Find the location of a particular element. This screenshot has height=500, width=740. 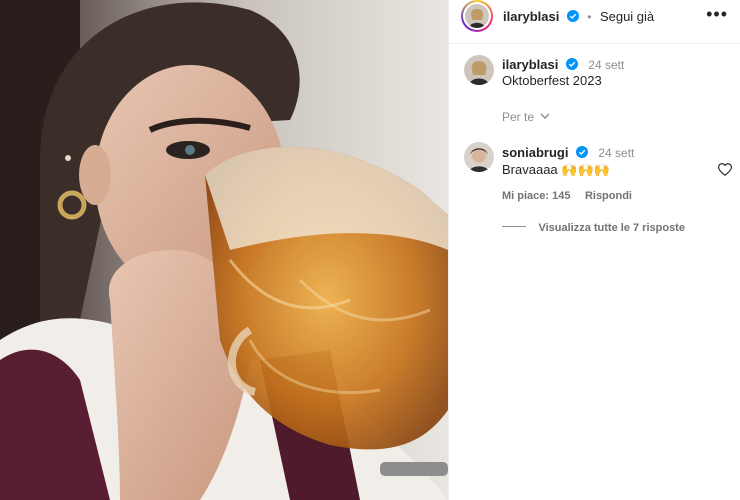

post-header: ilaryblasi • Segui già ••• is located at coordinates (594, 22).